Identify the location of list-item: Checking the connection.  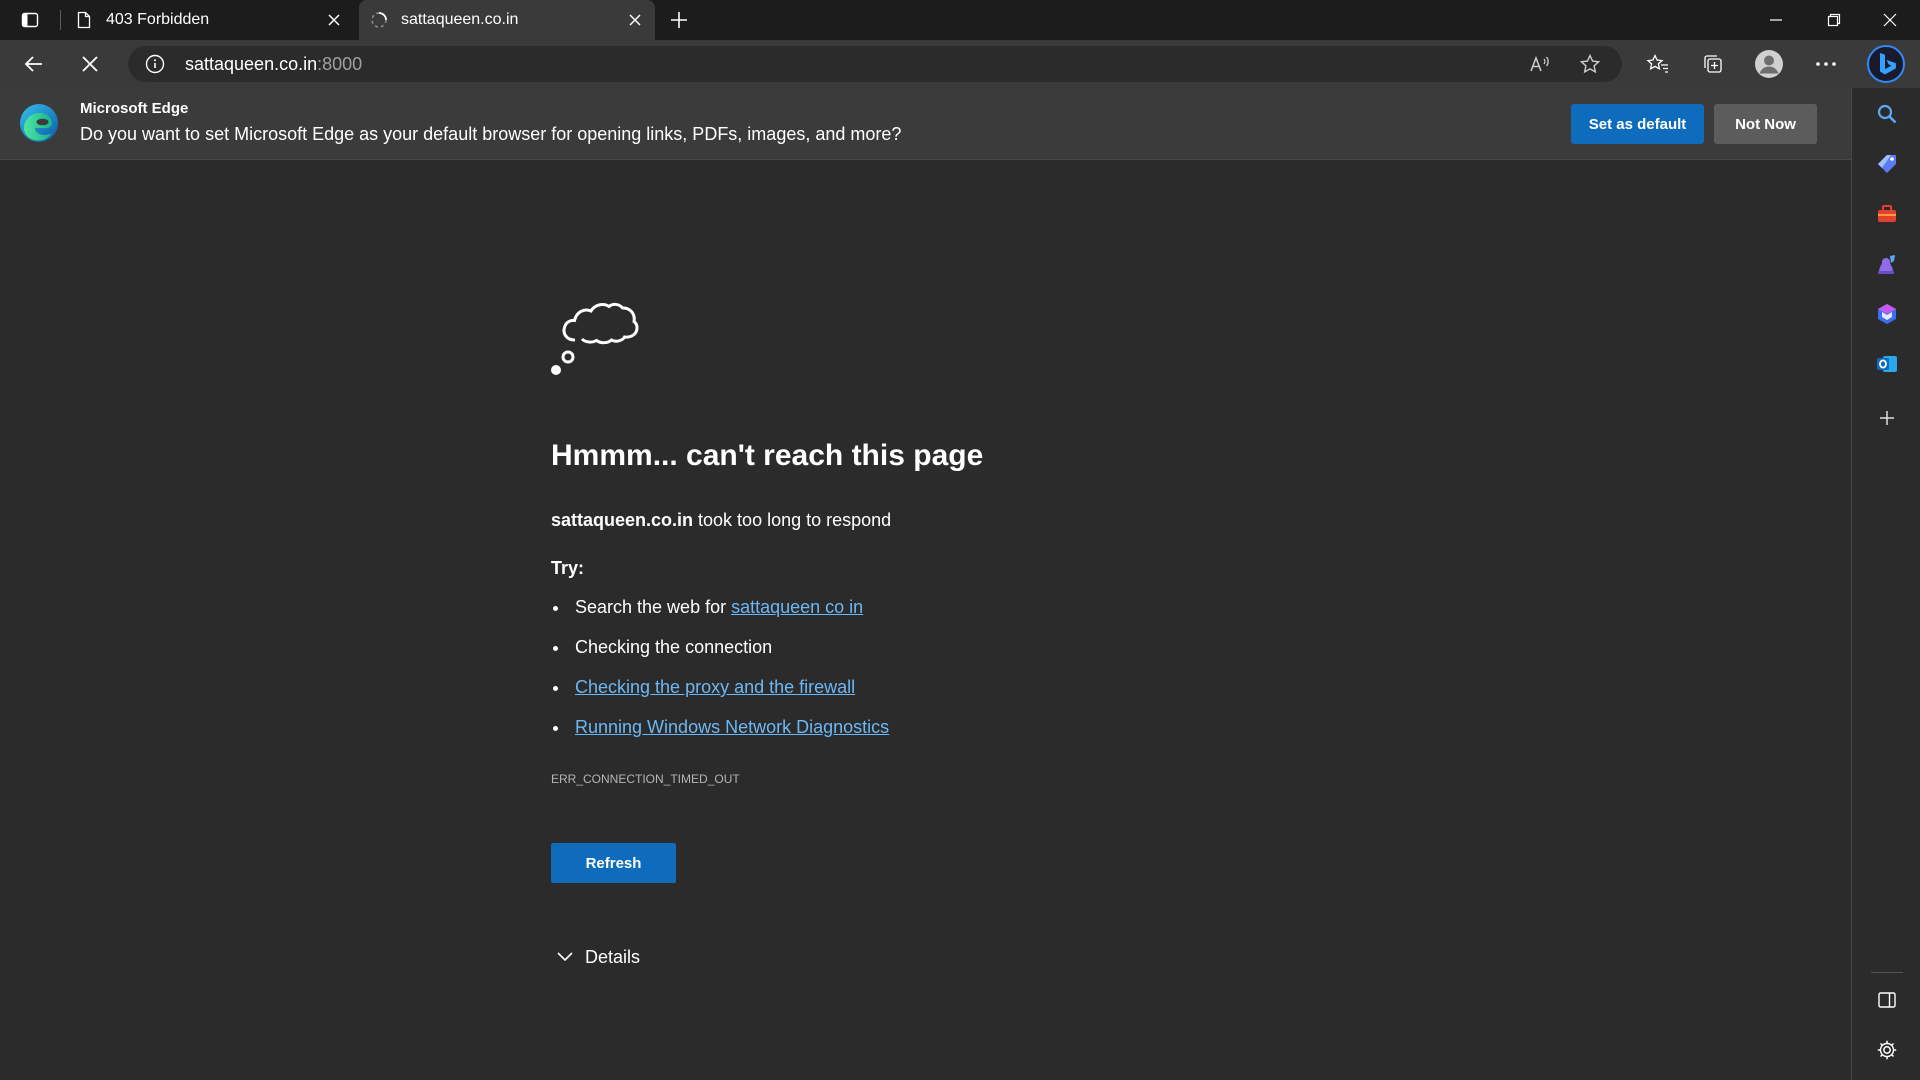
(951, 657).